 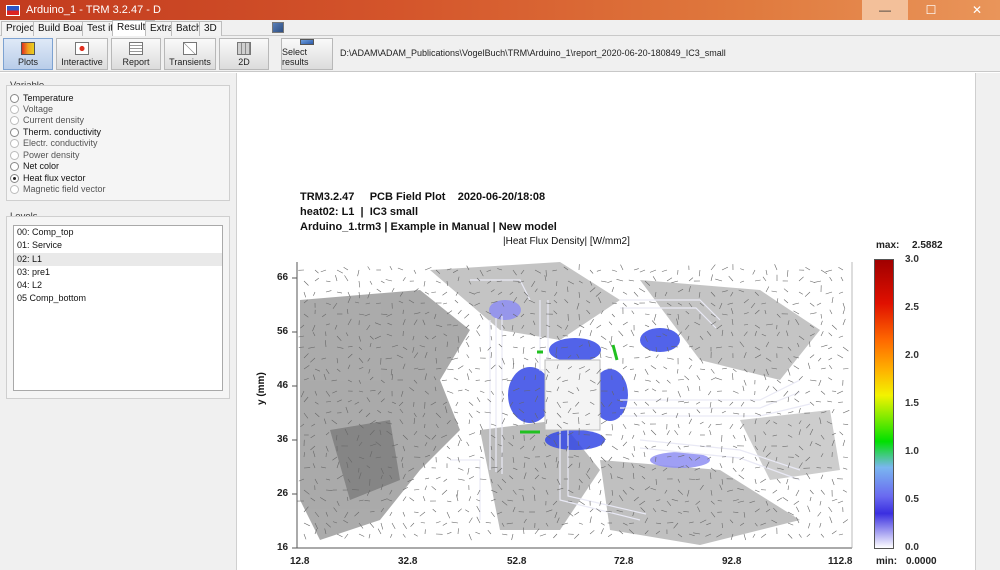 What do you see at coordinates (572, 395) in the screenshot?
I see `ic-component` at bounding box center [572, 395].